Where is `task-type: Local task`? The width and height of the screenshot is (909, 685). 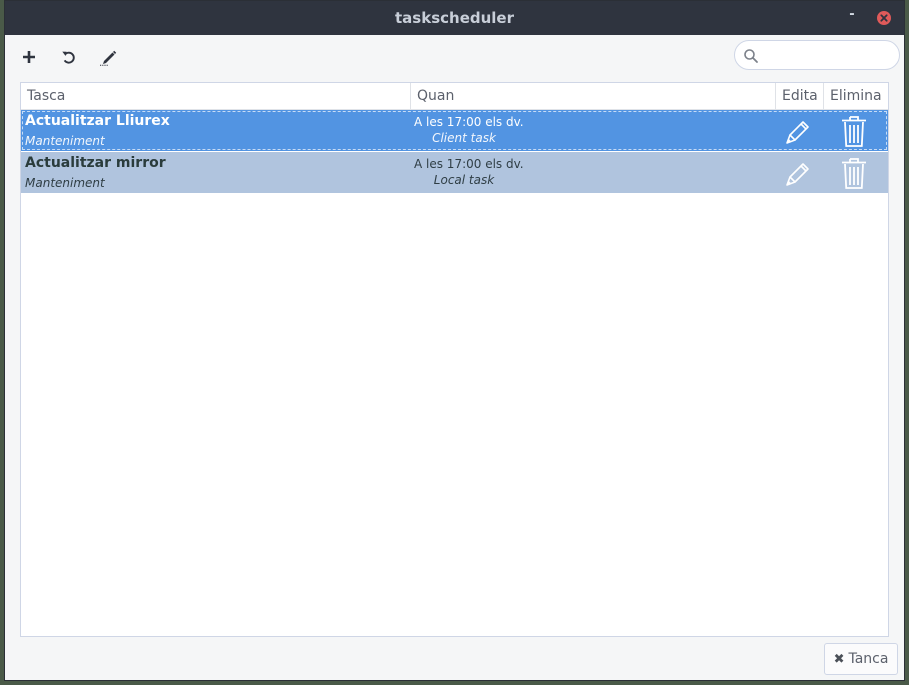 task-type: Local task is located at coordinates (464, 180).